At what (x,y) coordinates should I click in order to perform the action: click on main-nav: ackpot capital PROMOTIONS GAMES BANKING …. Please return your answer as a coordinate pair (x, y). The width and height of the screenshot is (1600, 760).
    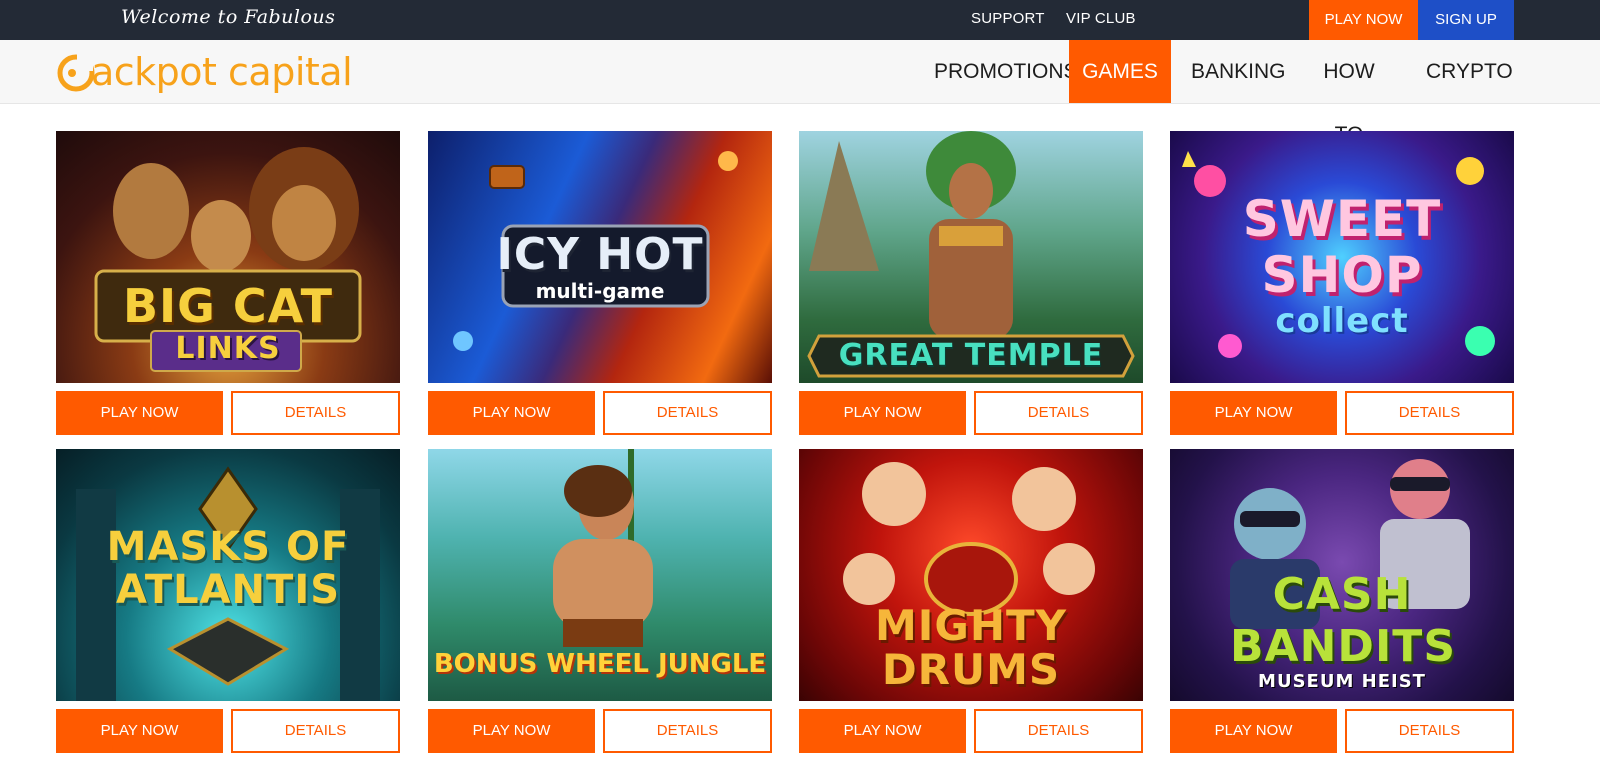
    Looking at the image, I should click on (800, 93).